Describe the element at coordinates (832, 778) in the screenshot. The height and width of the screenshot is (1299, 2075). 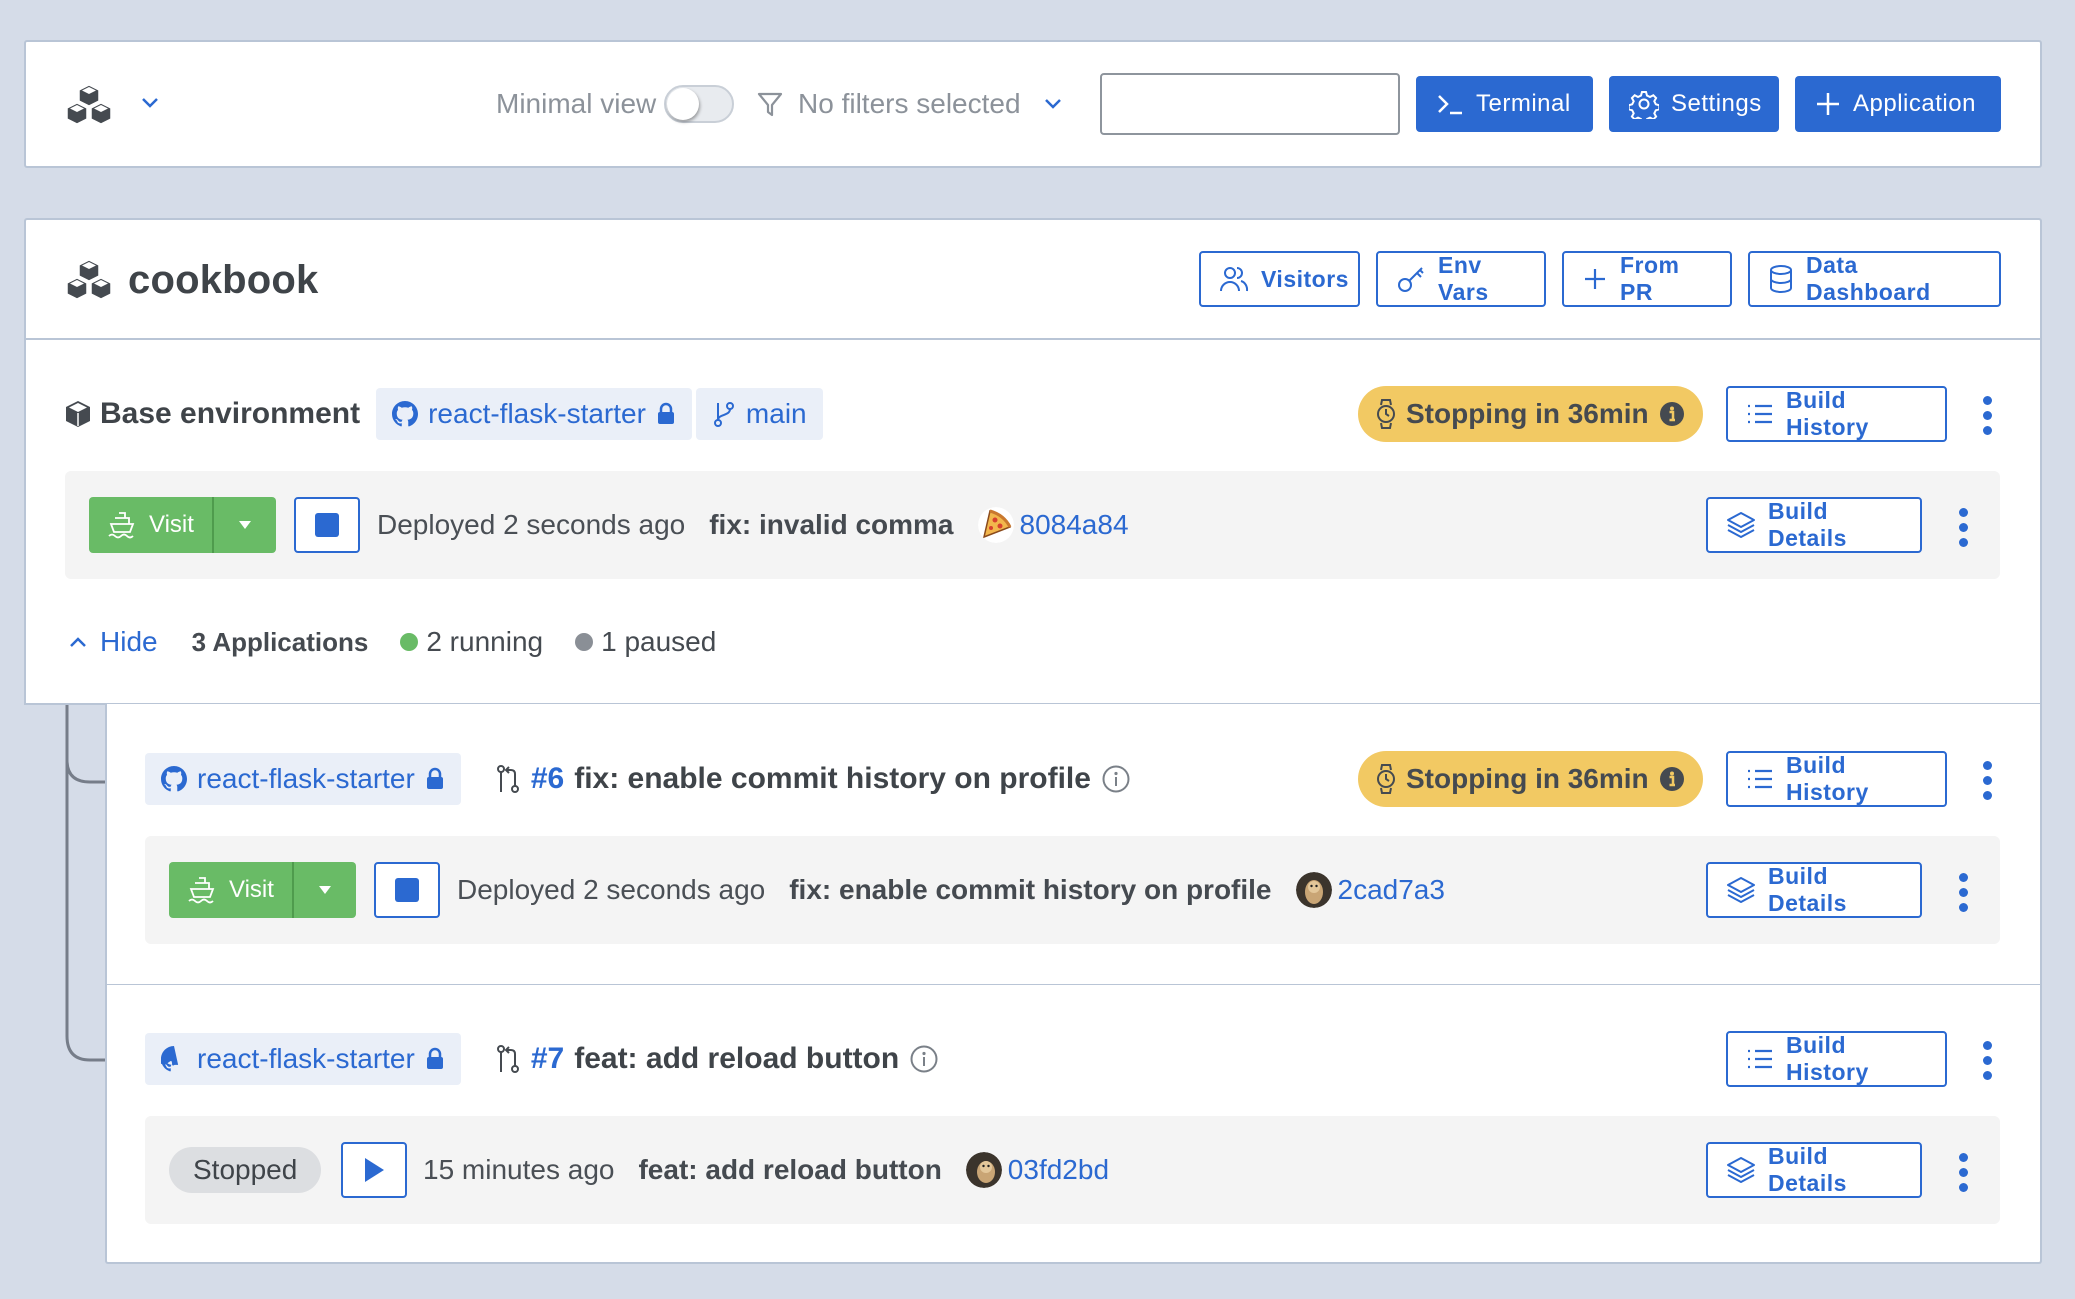
I see `pr-title-text: fix: enable commit history on profile` at that location.